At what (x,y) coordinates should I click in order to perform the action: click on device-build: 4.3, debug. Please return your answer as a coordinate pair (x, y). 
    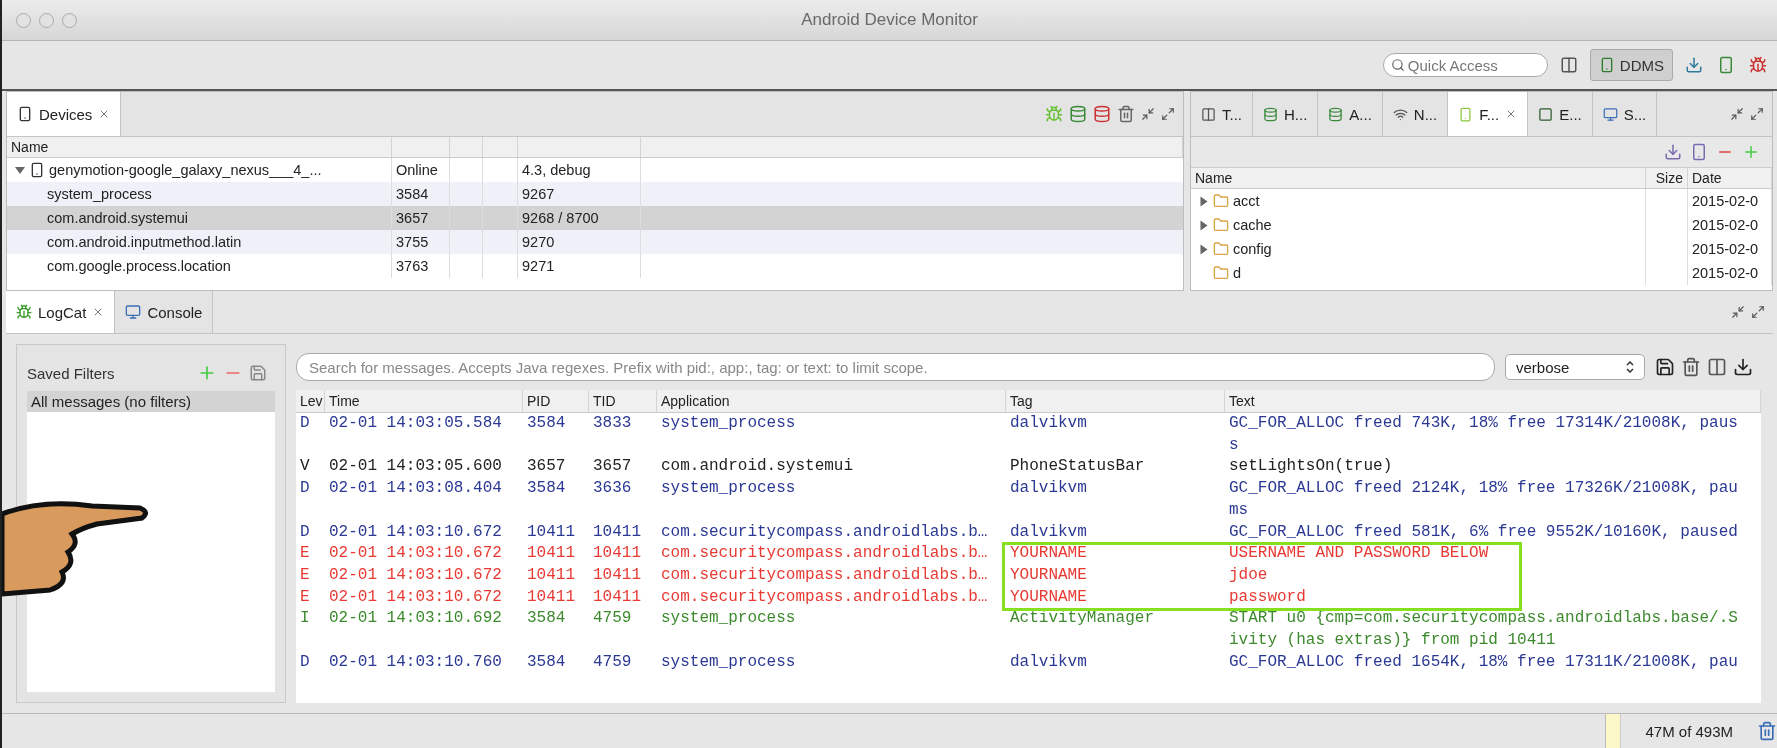
    Looking at the image, I should click on (556, 170).